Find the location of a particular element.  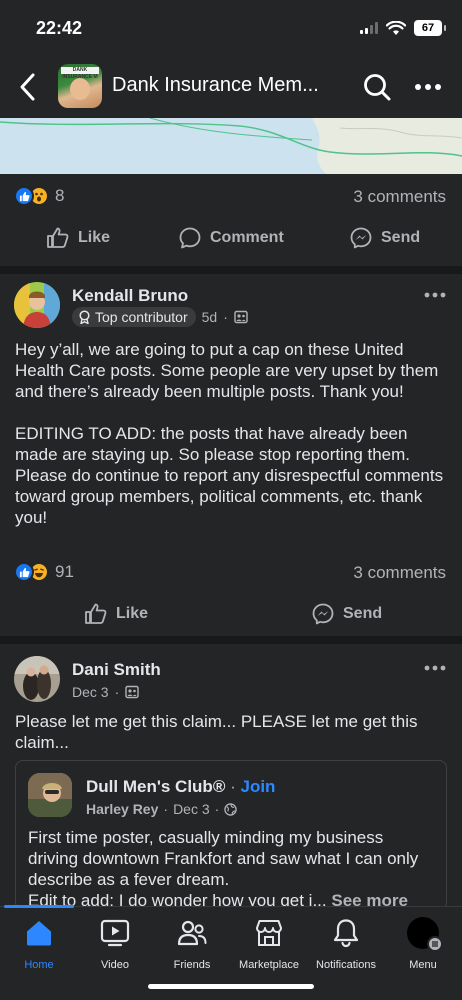

status-icons: 67 is located at coordinates (403, 28).